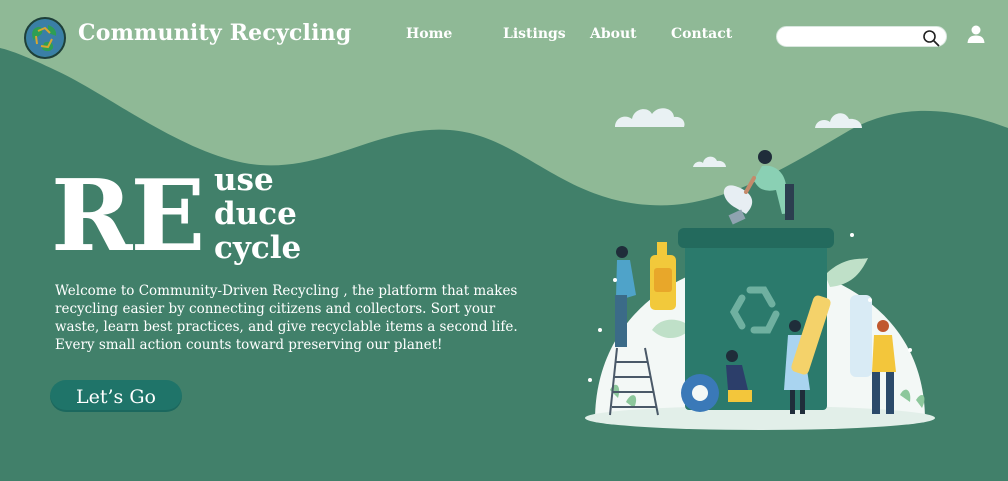 The width and height of the screenshot is (1008, 481). I want to click on cloud-icon, so click(738, 137).